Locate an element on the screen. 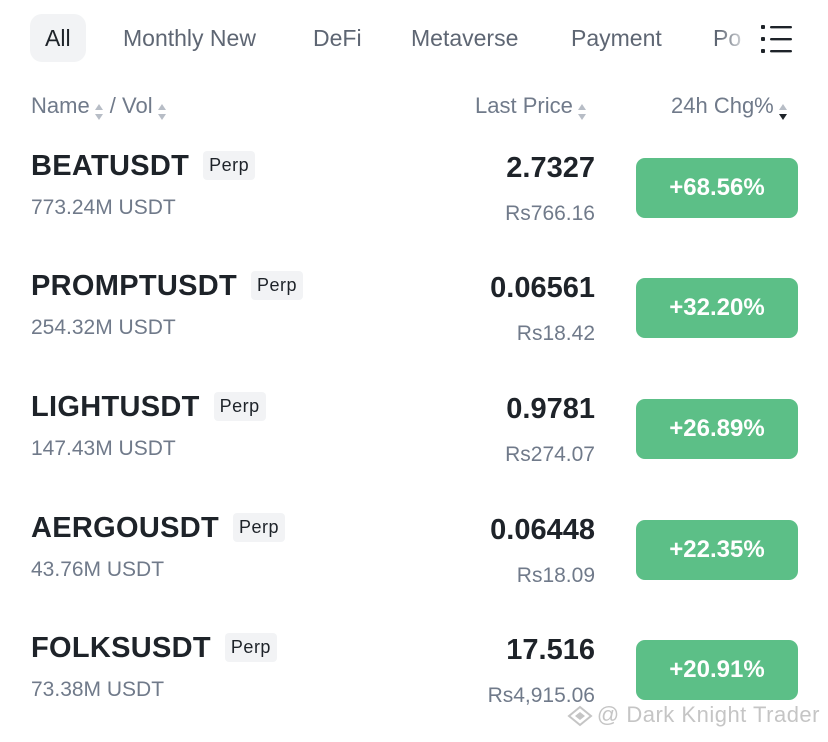  change-badge: +32.20% is located at coordinates (717, 308).